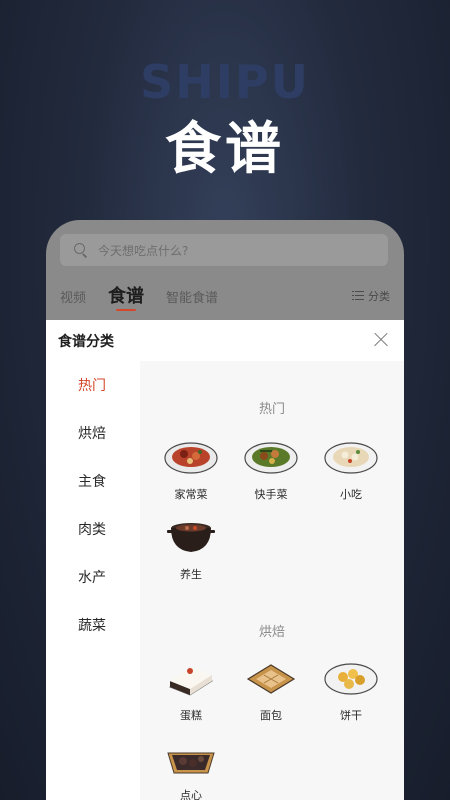 This screenshot has height=800, width=450. What do you see at coordinates (225, 340) in the screenshot?
I see `sheet-header: 食谱分类` at bounding box center [225, 340].